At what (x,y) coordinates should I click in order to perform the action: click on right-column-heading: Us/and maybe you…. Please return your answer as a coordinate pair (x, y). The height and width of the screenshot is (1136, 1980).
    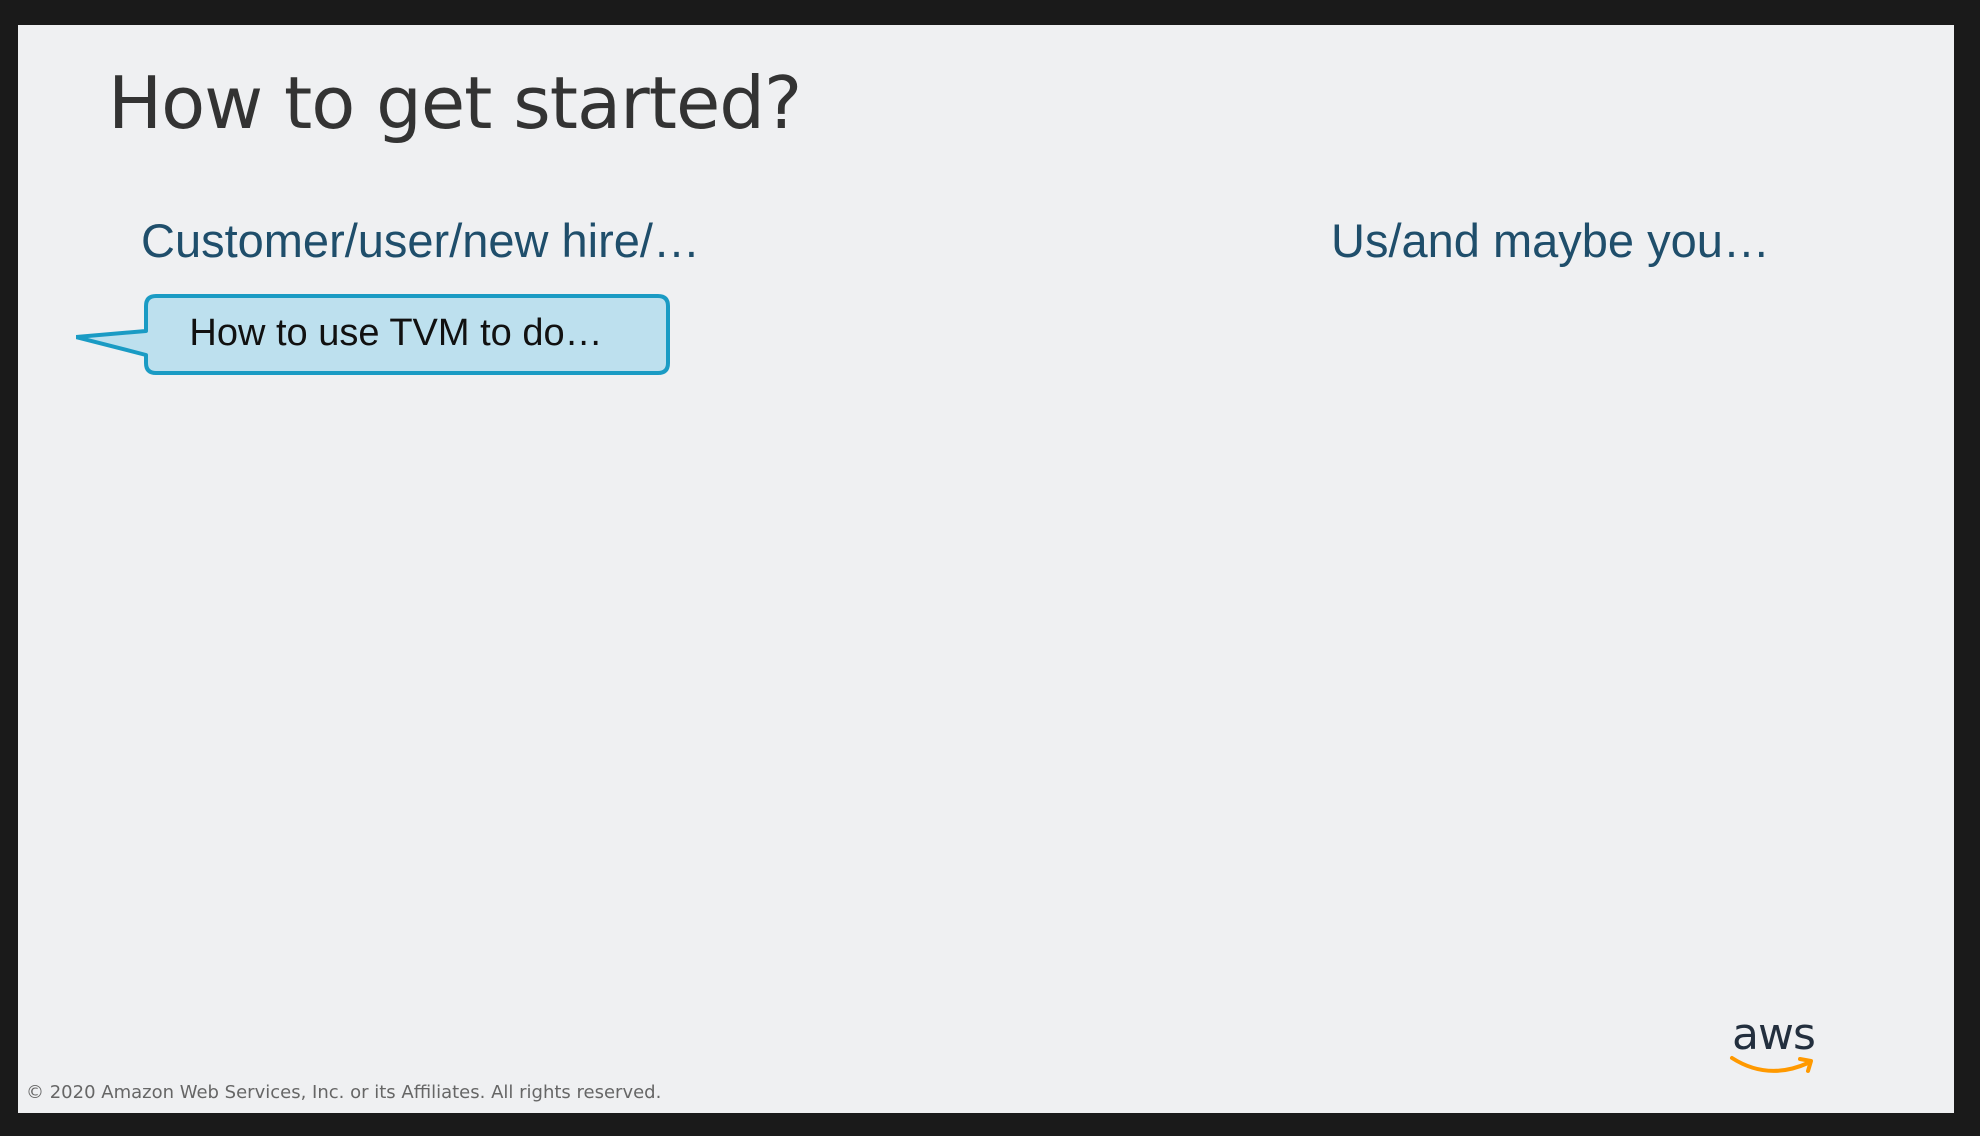
    Looking at the image, I should click on (1550, 240).